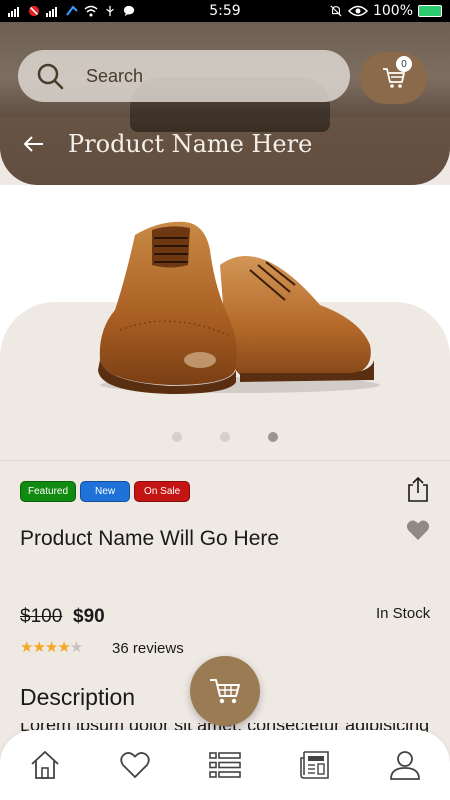 The image size is (450, 800). Describe the element at coordinates (148, 648) in the screenshot. I see `review-count: 36 reviews` at that location.